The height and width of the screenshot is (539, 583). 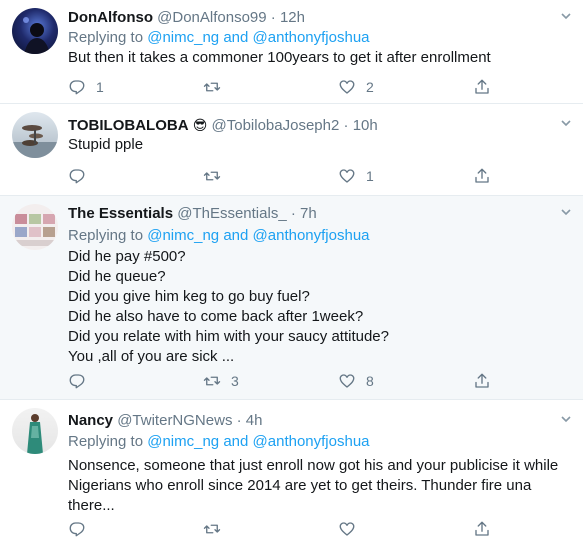 I want to click on user-handle: @TobilobaJoseph2, so click(x=276, y=125).